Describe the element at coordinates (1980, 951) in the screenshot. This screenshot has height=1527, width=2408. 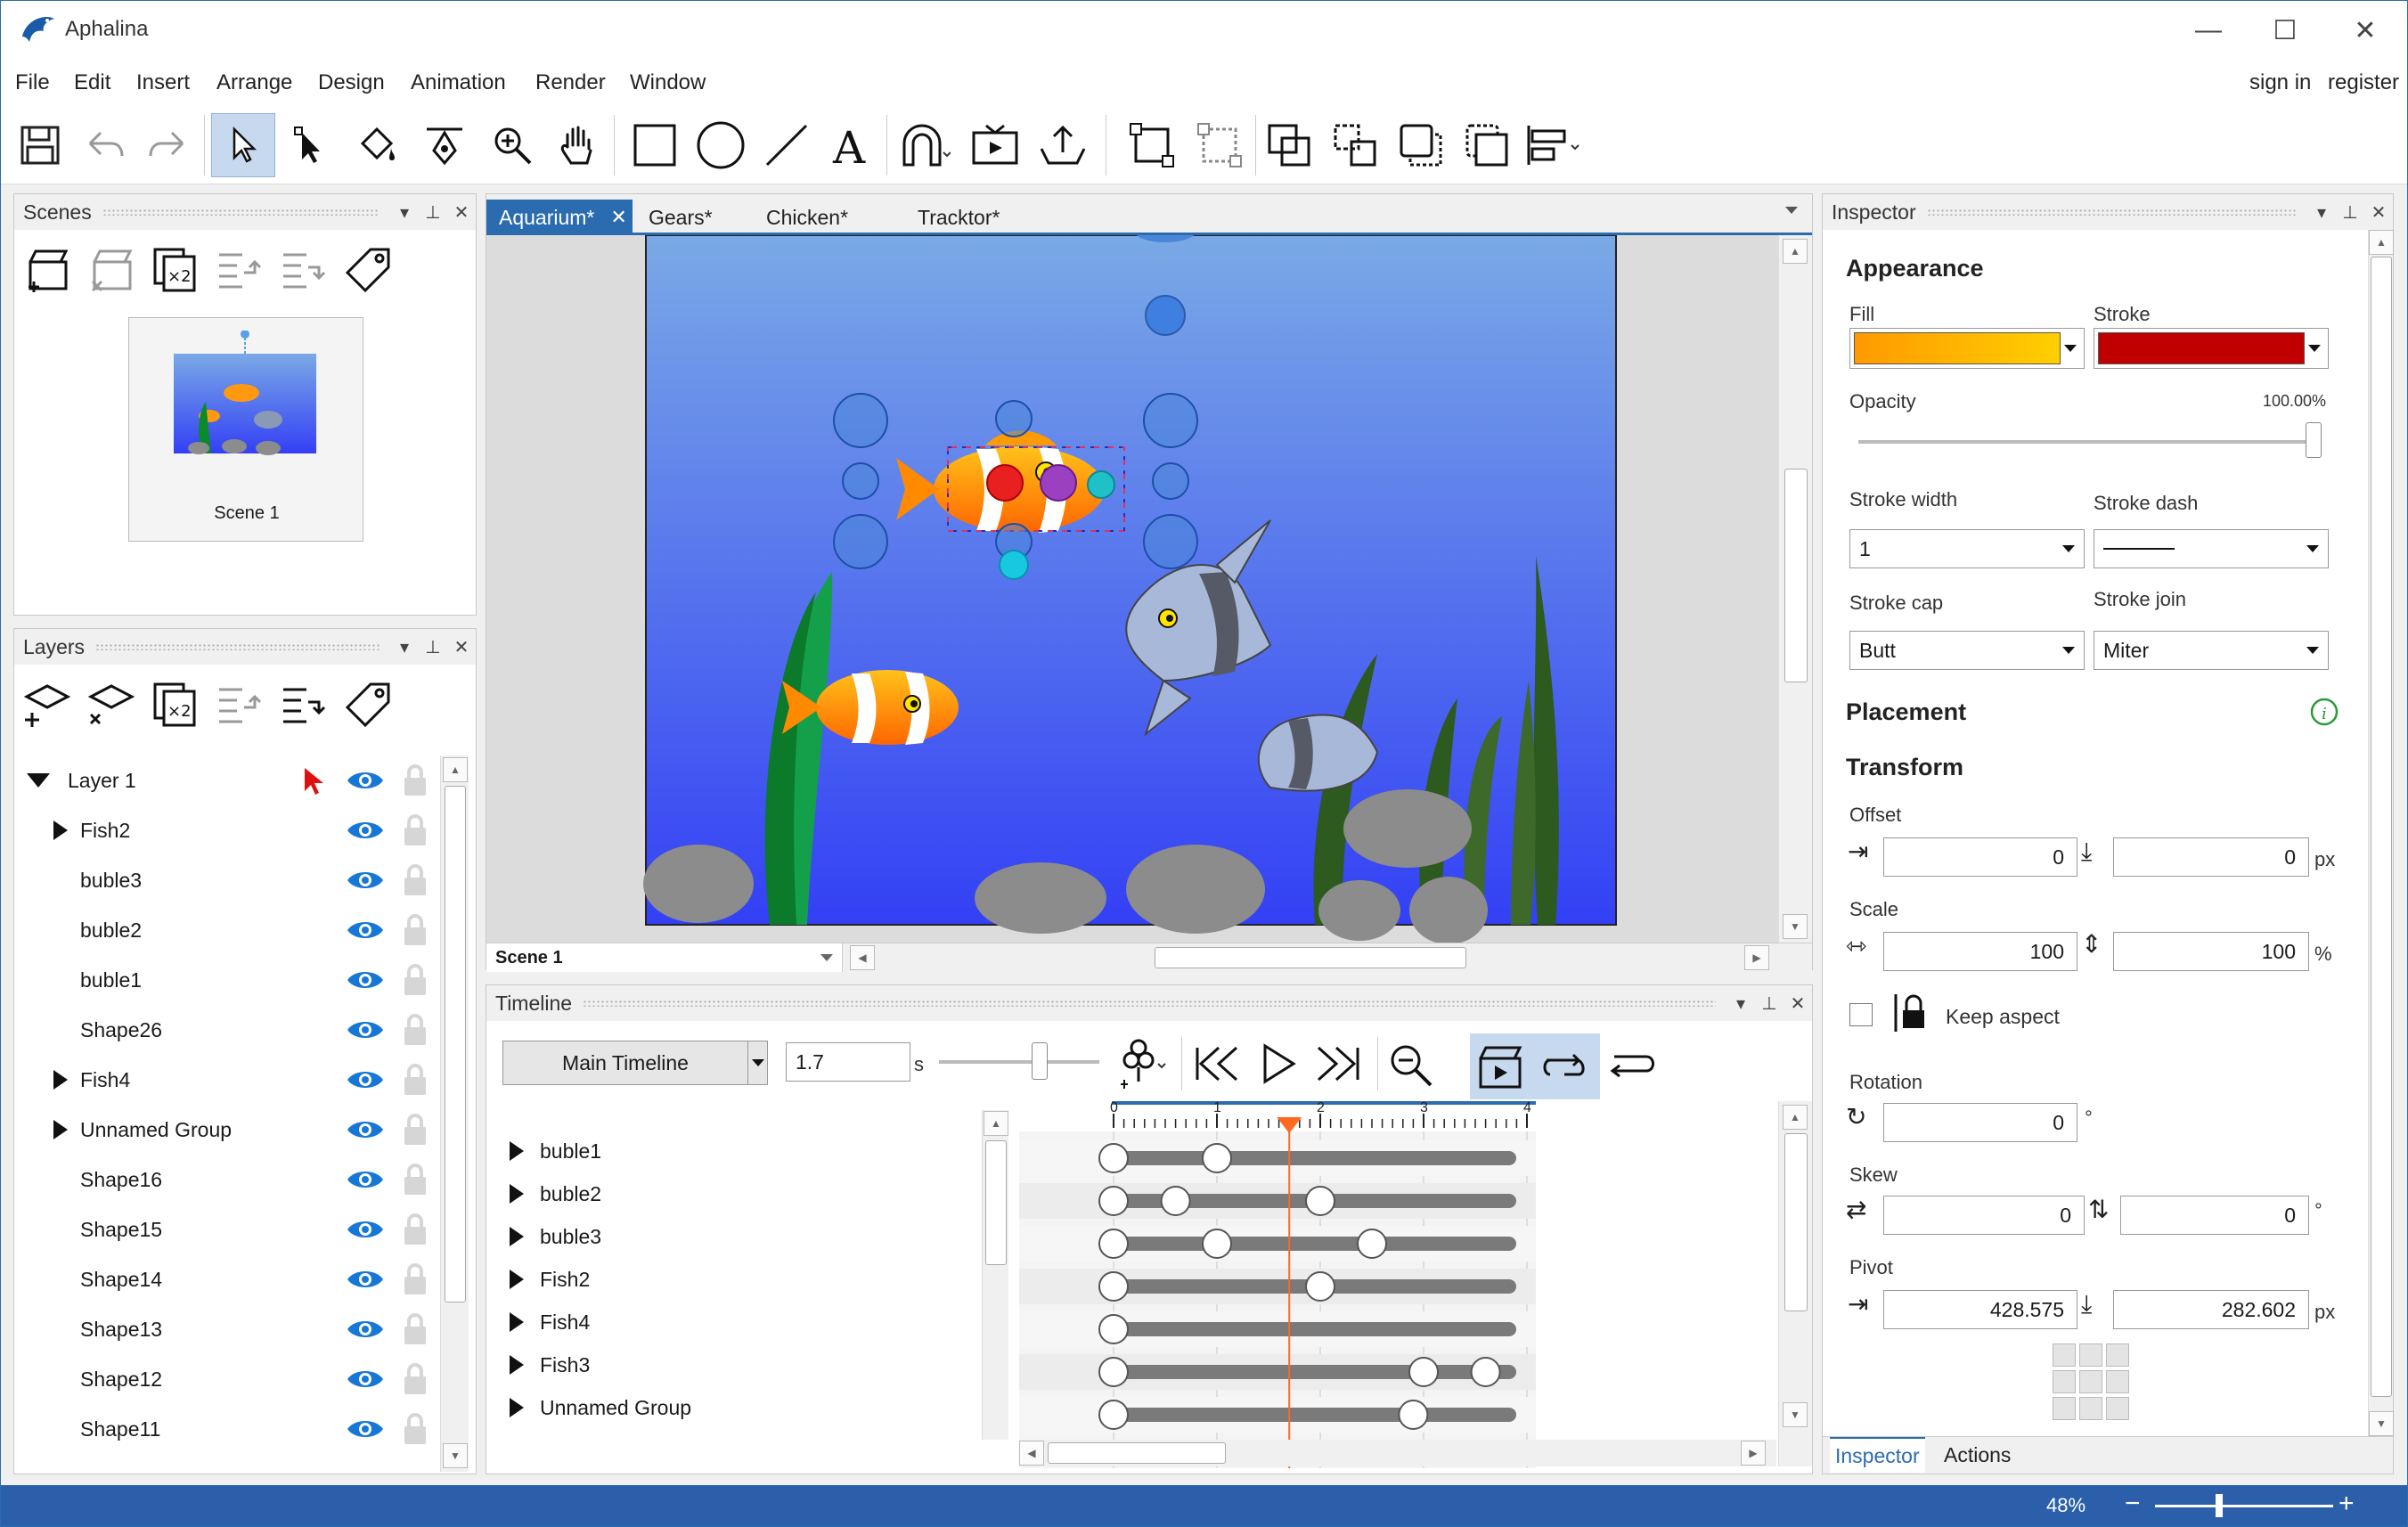
I see `scale-x-input: 100` at that location.